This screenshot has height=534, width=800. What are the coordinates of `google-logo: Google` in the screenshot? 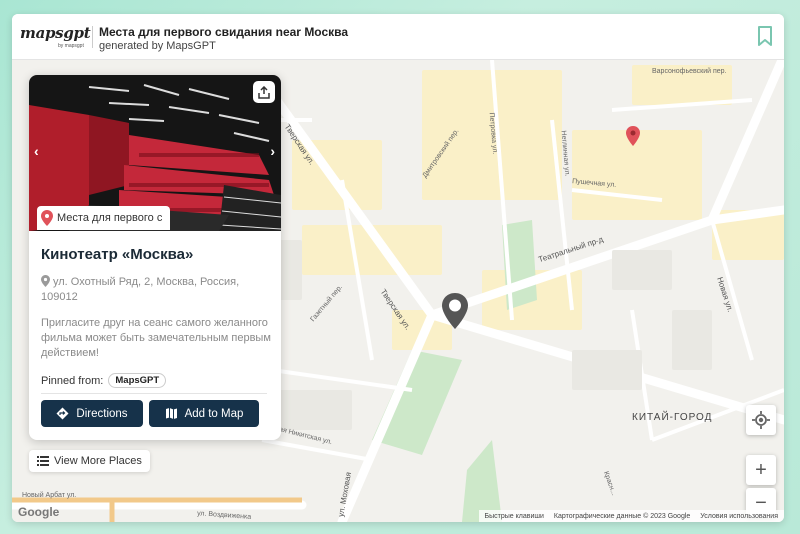 It's located at (38, 512).